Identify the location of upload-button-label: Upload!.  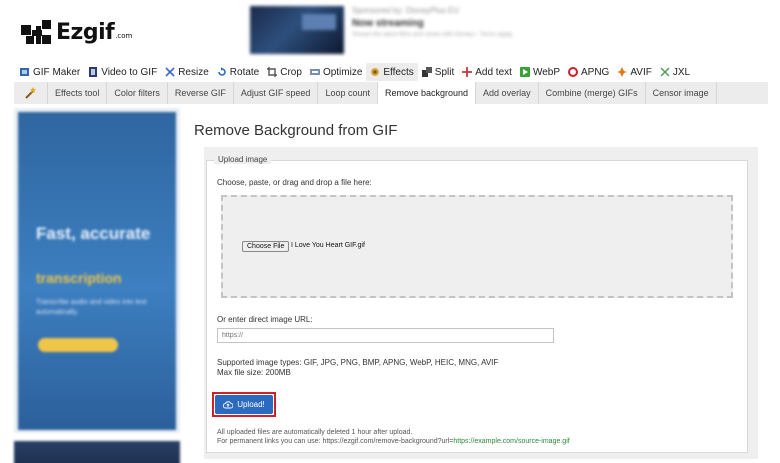
(251, 404).